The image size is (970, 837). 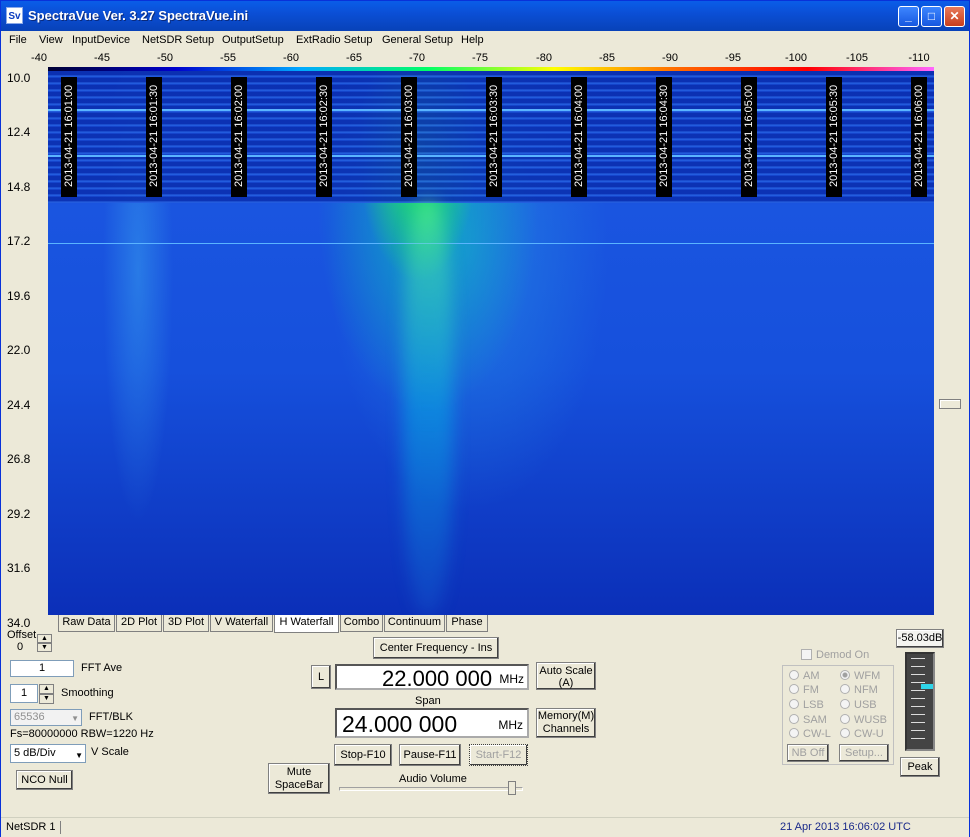 What do you see at coordinates (431, 788) in the screenshot?
I see `audio-volume-slider` at bounding box center [431, 788].